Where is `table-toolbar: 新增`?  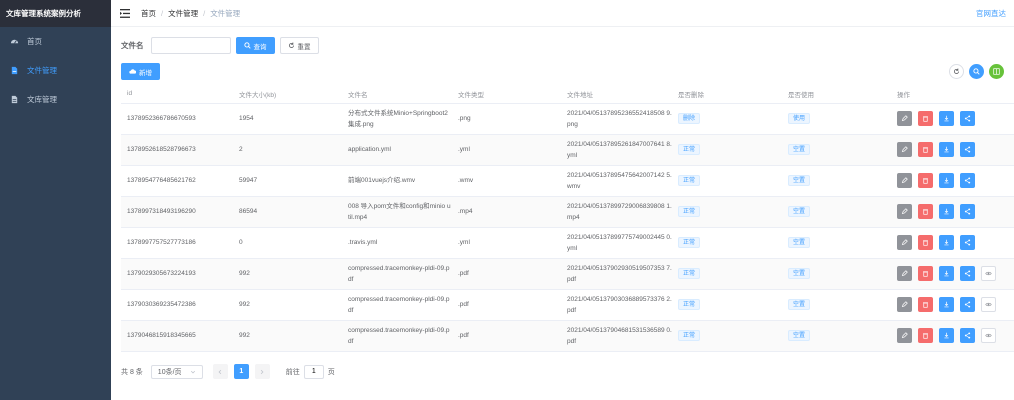 table-toolbar: 新增 is located at coordinates (562, 71).